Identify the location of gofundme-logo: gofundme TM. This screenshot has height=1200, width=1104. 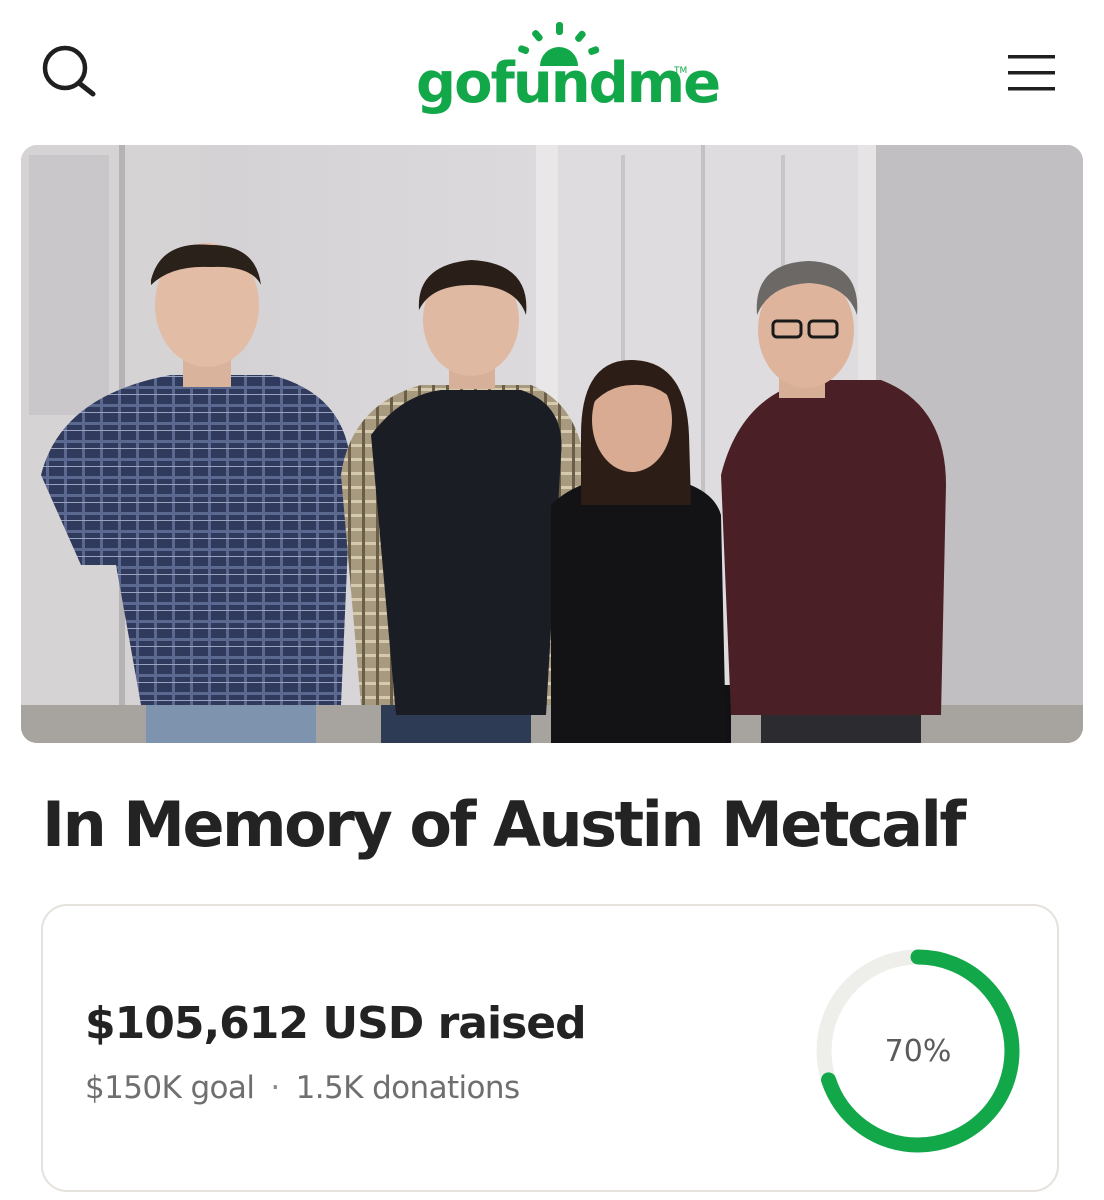
(565, 73).